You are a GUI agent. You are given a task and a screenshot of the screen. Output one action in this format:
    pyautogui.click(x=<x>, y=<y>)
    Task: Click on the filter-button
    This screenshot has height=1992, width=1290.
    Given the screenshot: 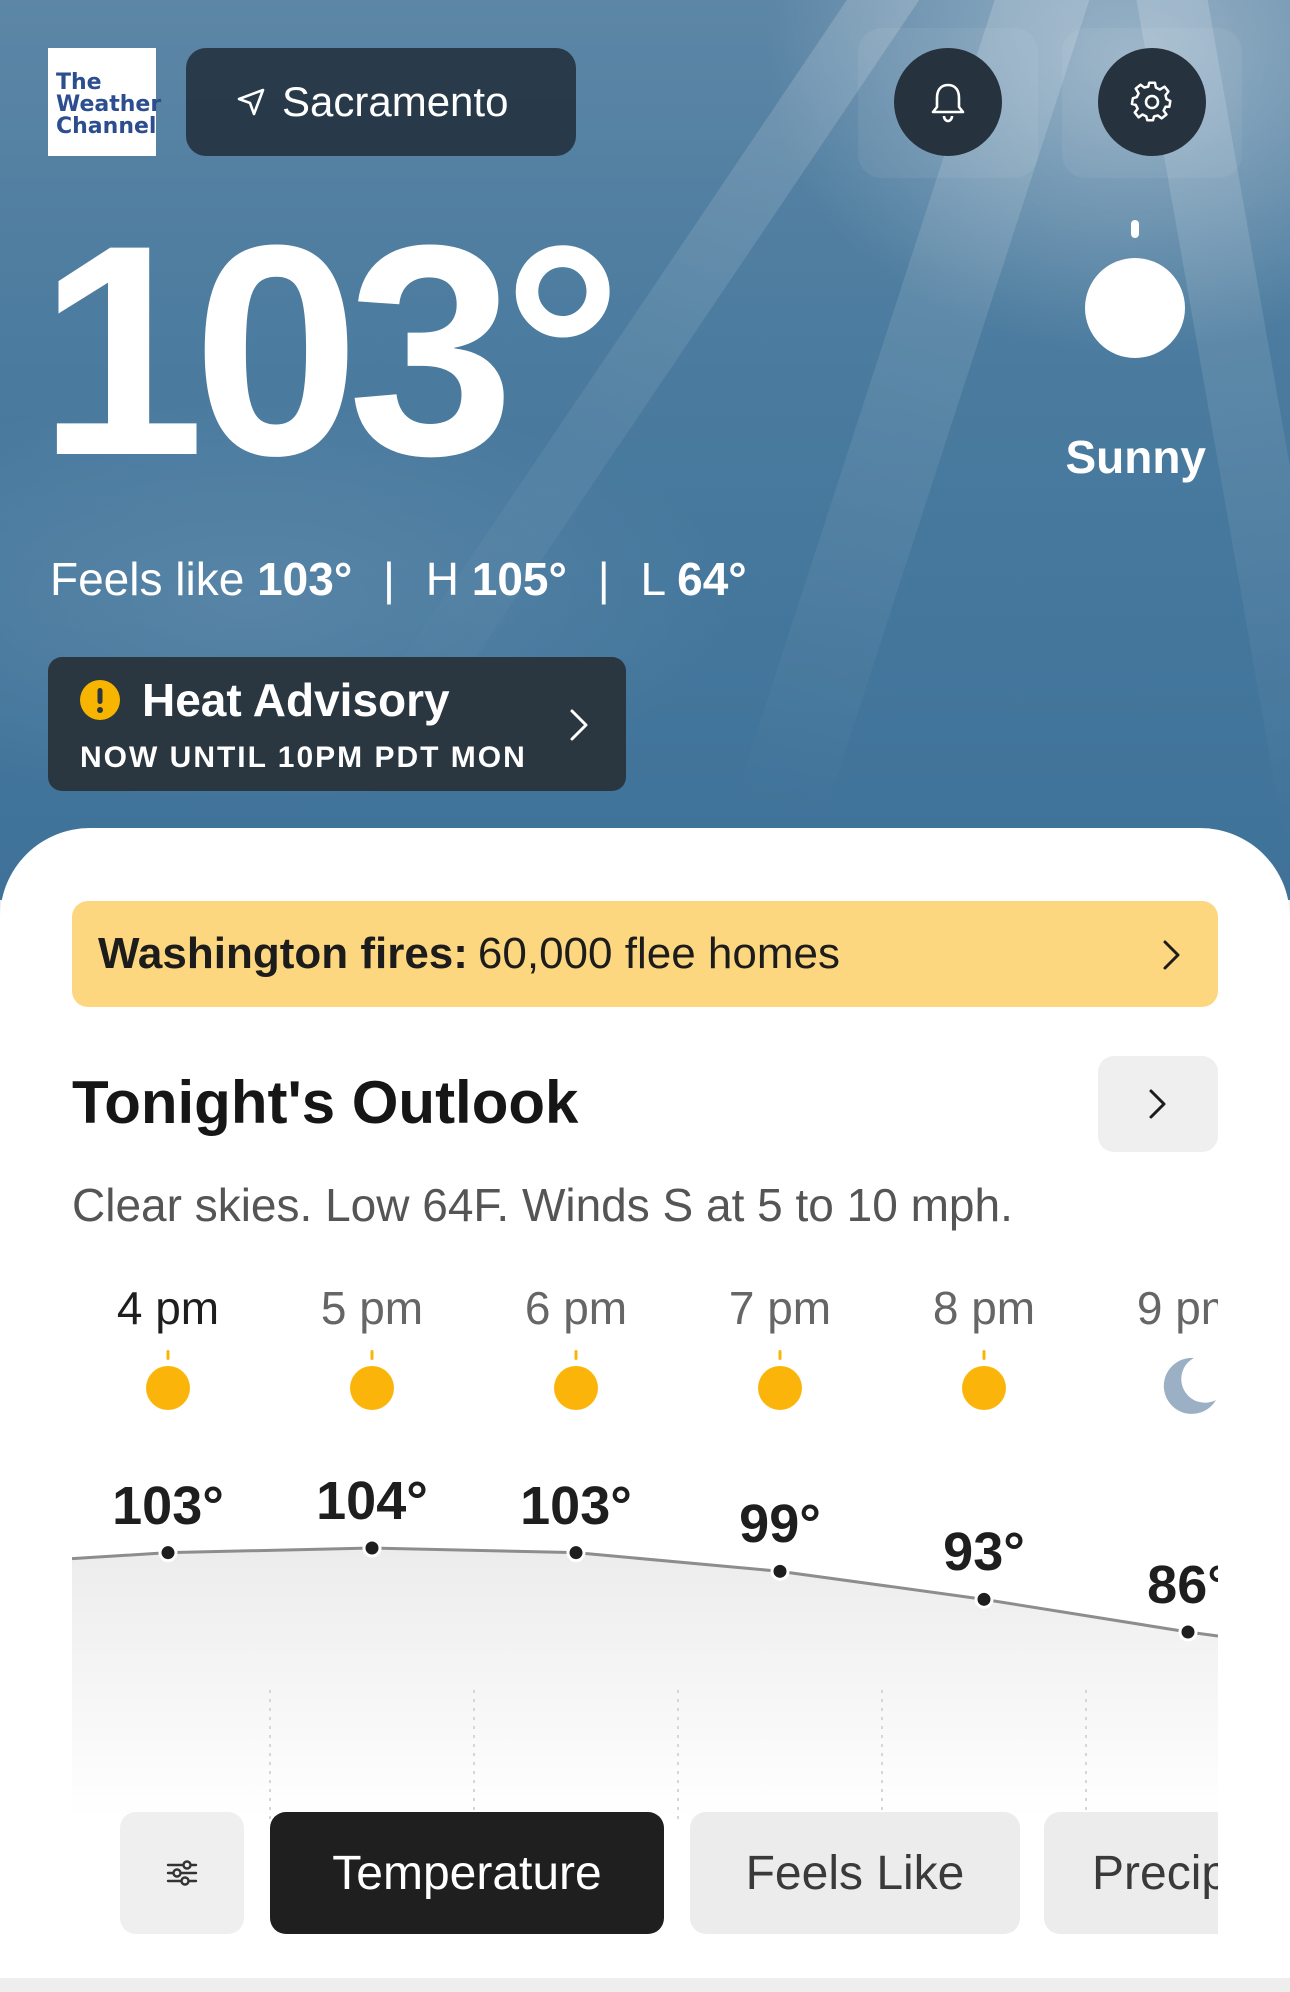 What is the action you would take?
    pyautogui.click(x=182, y=1873)
    